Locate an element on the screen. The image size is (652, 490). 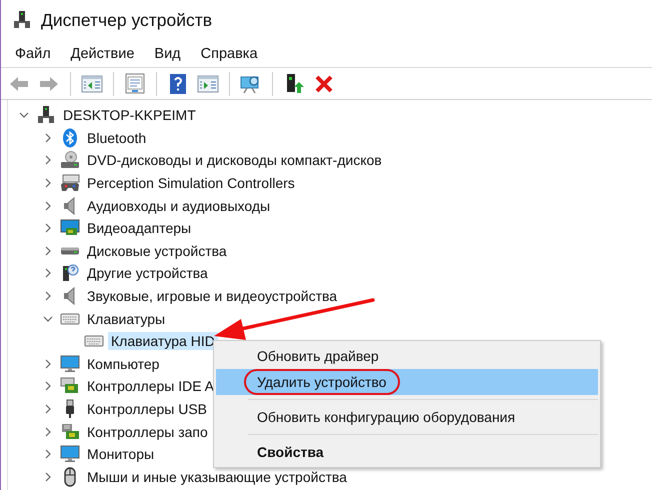
tree-item: Звуковые, игровые и видеоустройства is located at coordinates (212, 296).